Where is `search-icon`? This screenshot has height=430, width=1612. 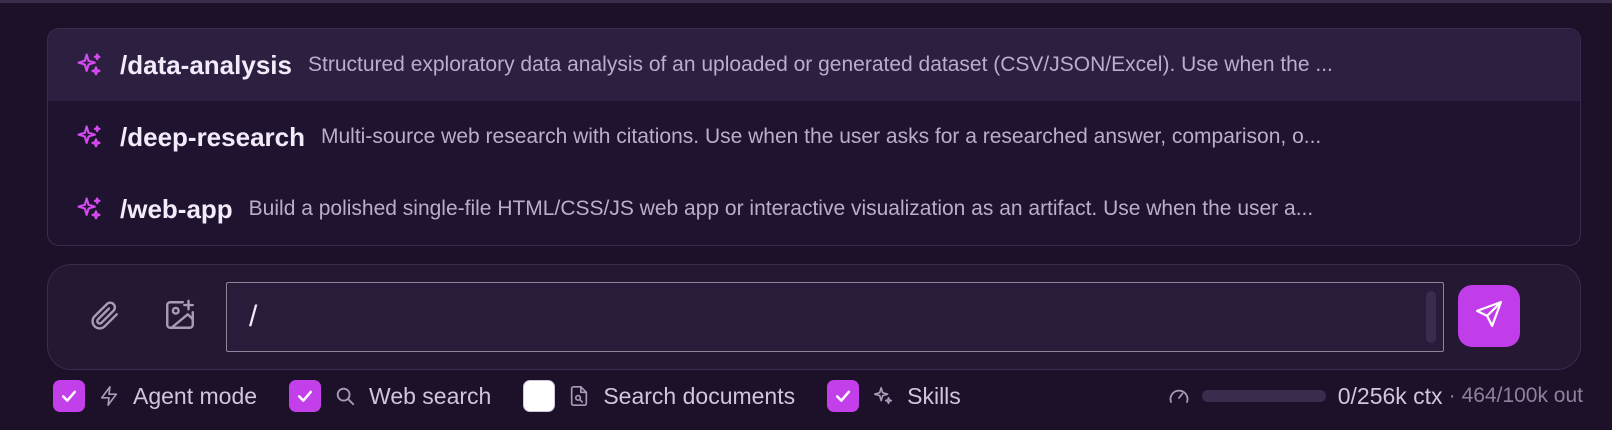 search-icon is located at coordinates (345, 396).